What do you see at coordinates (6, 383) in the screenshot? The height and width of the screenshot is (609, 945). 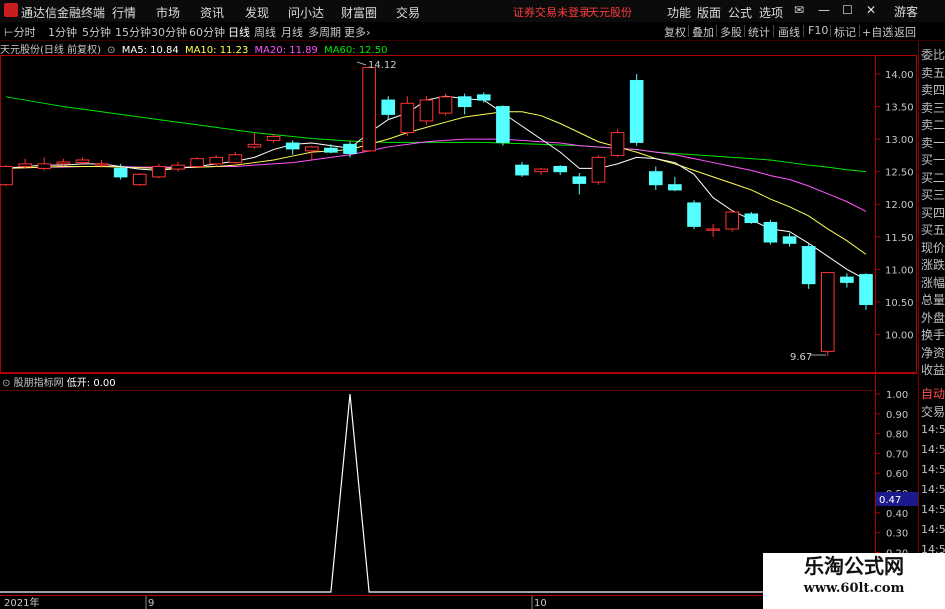 I see `indicator-settings-icon: ⊙` at bounding box center [6, 383].